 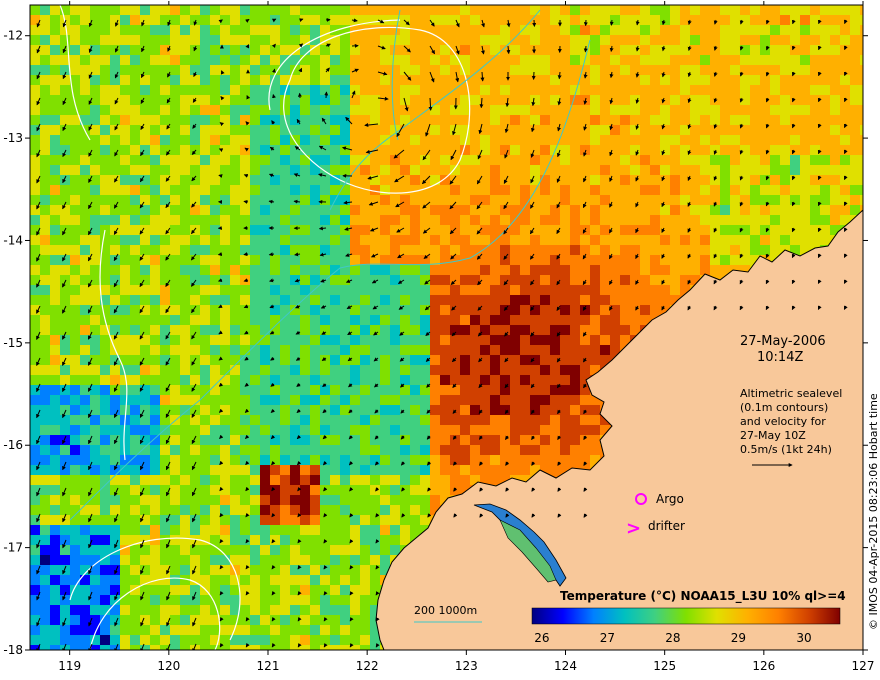 I want to click on argo-label: Argo, so click(x=670, y=499).